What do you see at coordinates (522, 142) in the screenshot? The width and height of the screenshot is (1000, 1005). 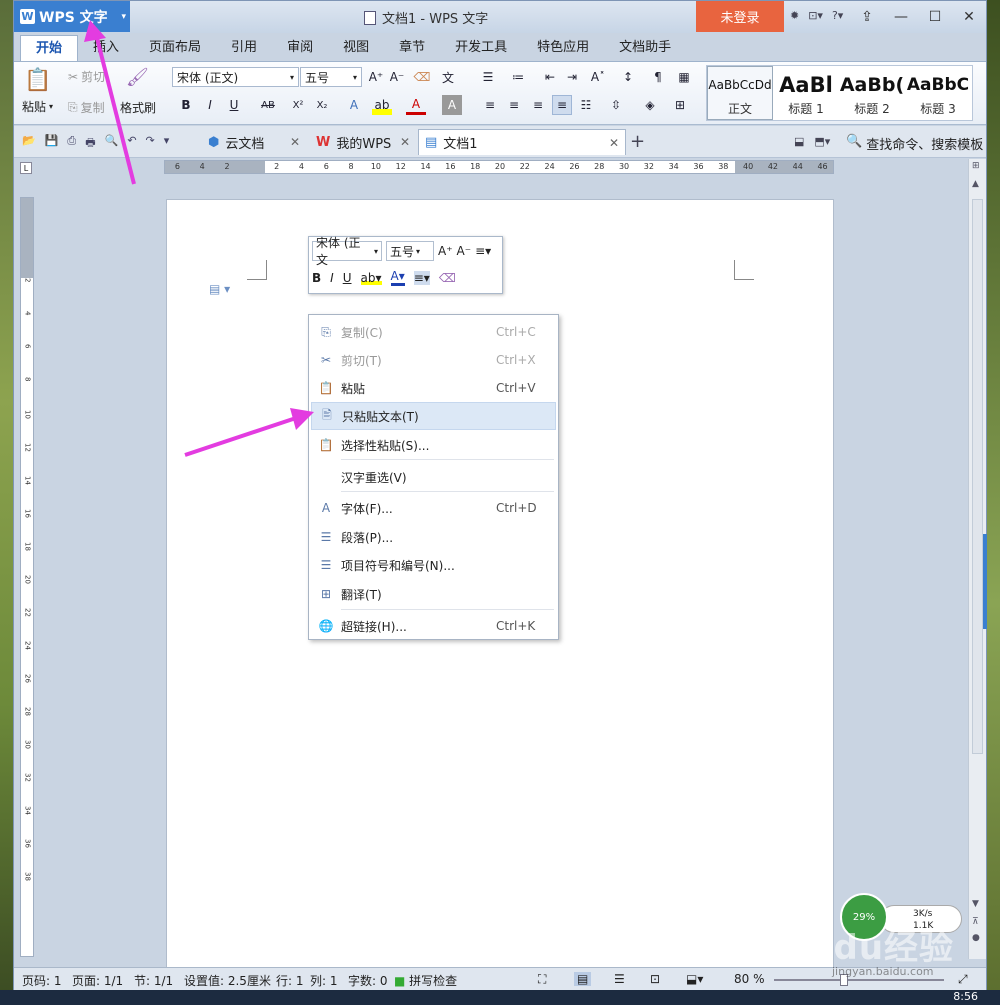 I see `tab-document1: ▤ 文档1 ✕` at bounding box center [522, 142].